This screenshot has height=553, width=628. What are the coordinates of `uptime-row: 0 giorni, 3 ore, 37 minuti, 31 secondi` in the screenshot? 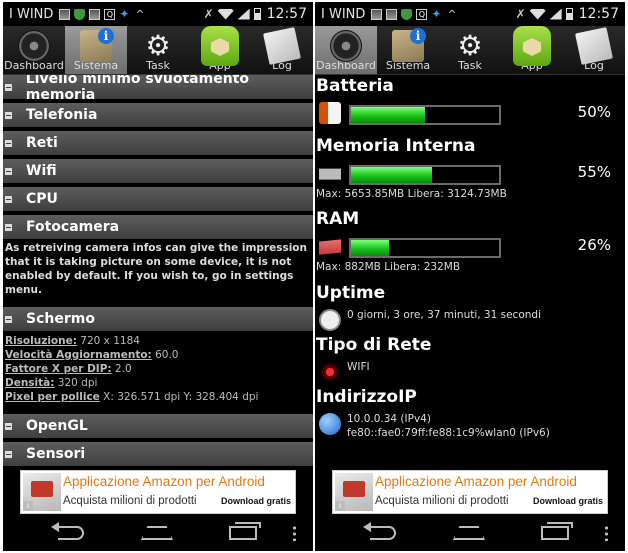 It's located at (470, 319).